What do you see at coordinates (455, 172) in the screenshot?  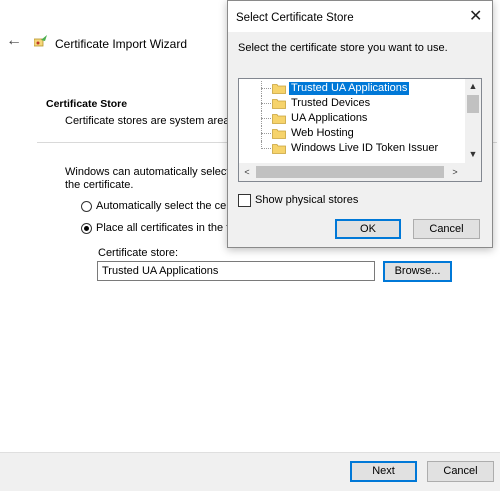 I see `scroll-right-icon: >` at bounding box center [455, 172].